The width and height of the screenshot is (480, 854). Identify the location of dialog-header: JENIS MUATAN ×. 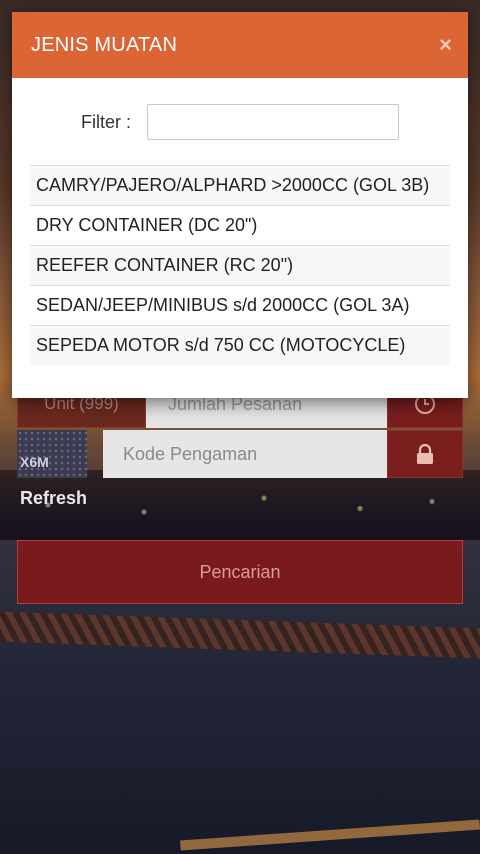
(240, 45).